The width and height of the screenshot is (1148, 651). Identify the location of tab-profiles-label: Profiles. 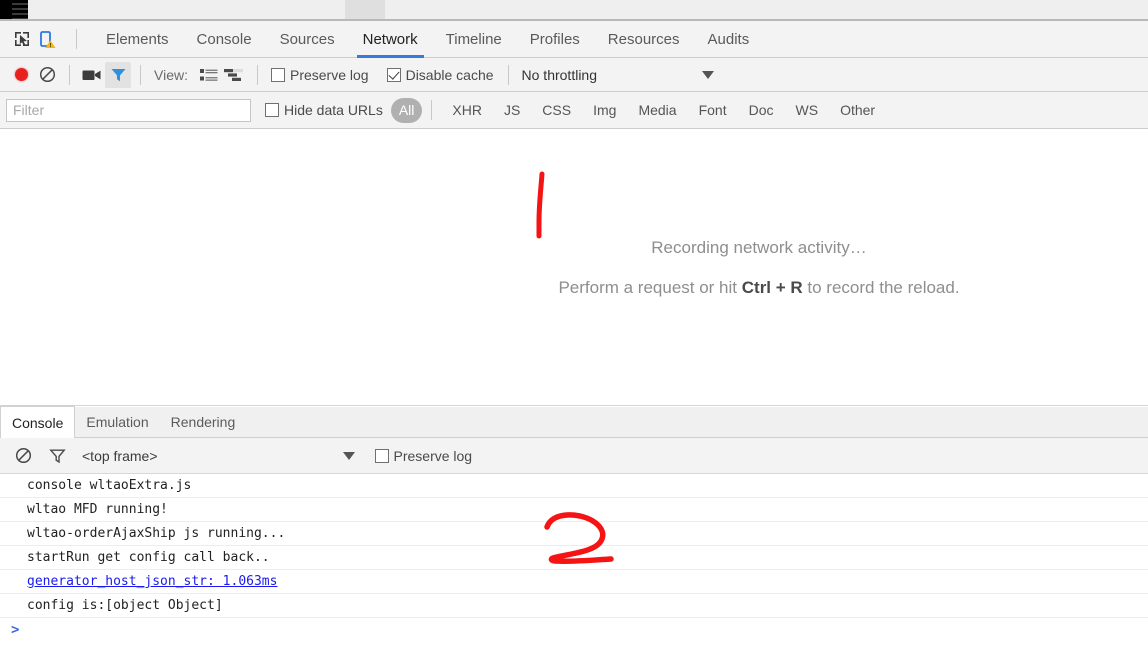
(554, 39).